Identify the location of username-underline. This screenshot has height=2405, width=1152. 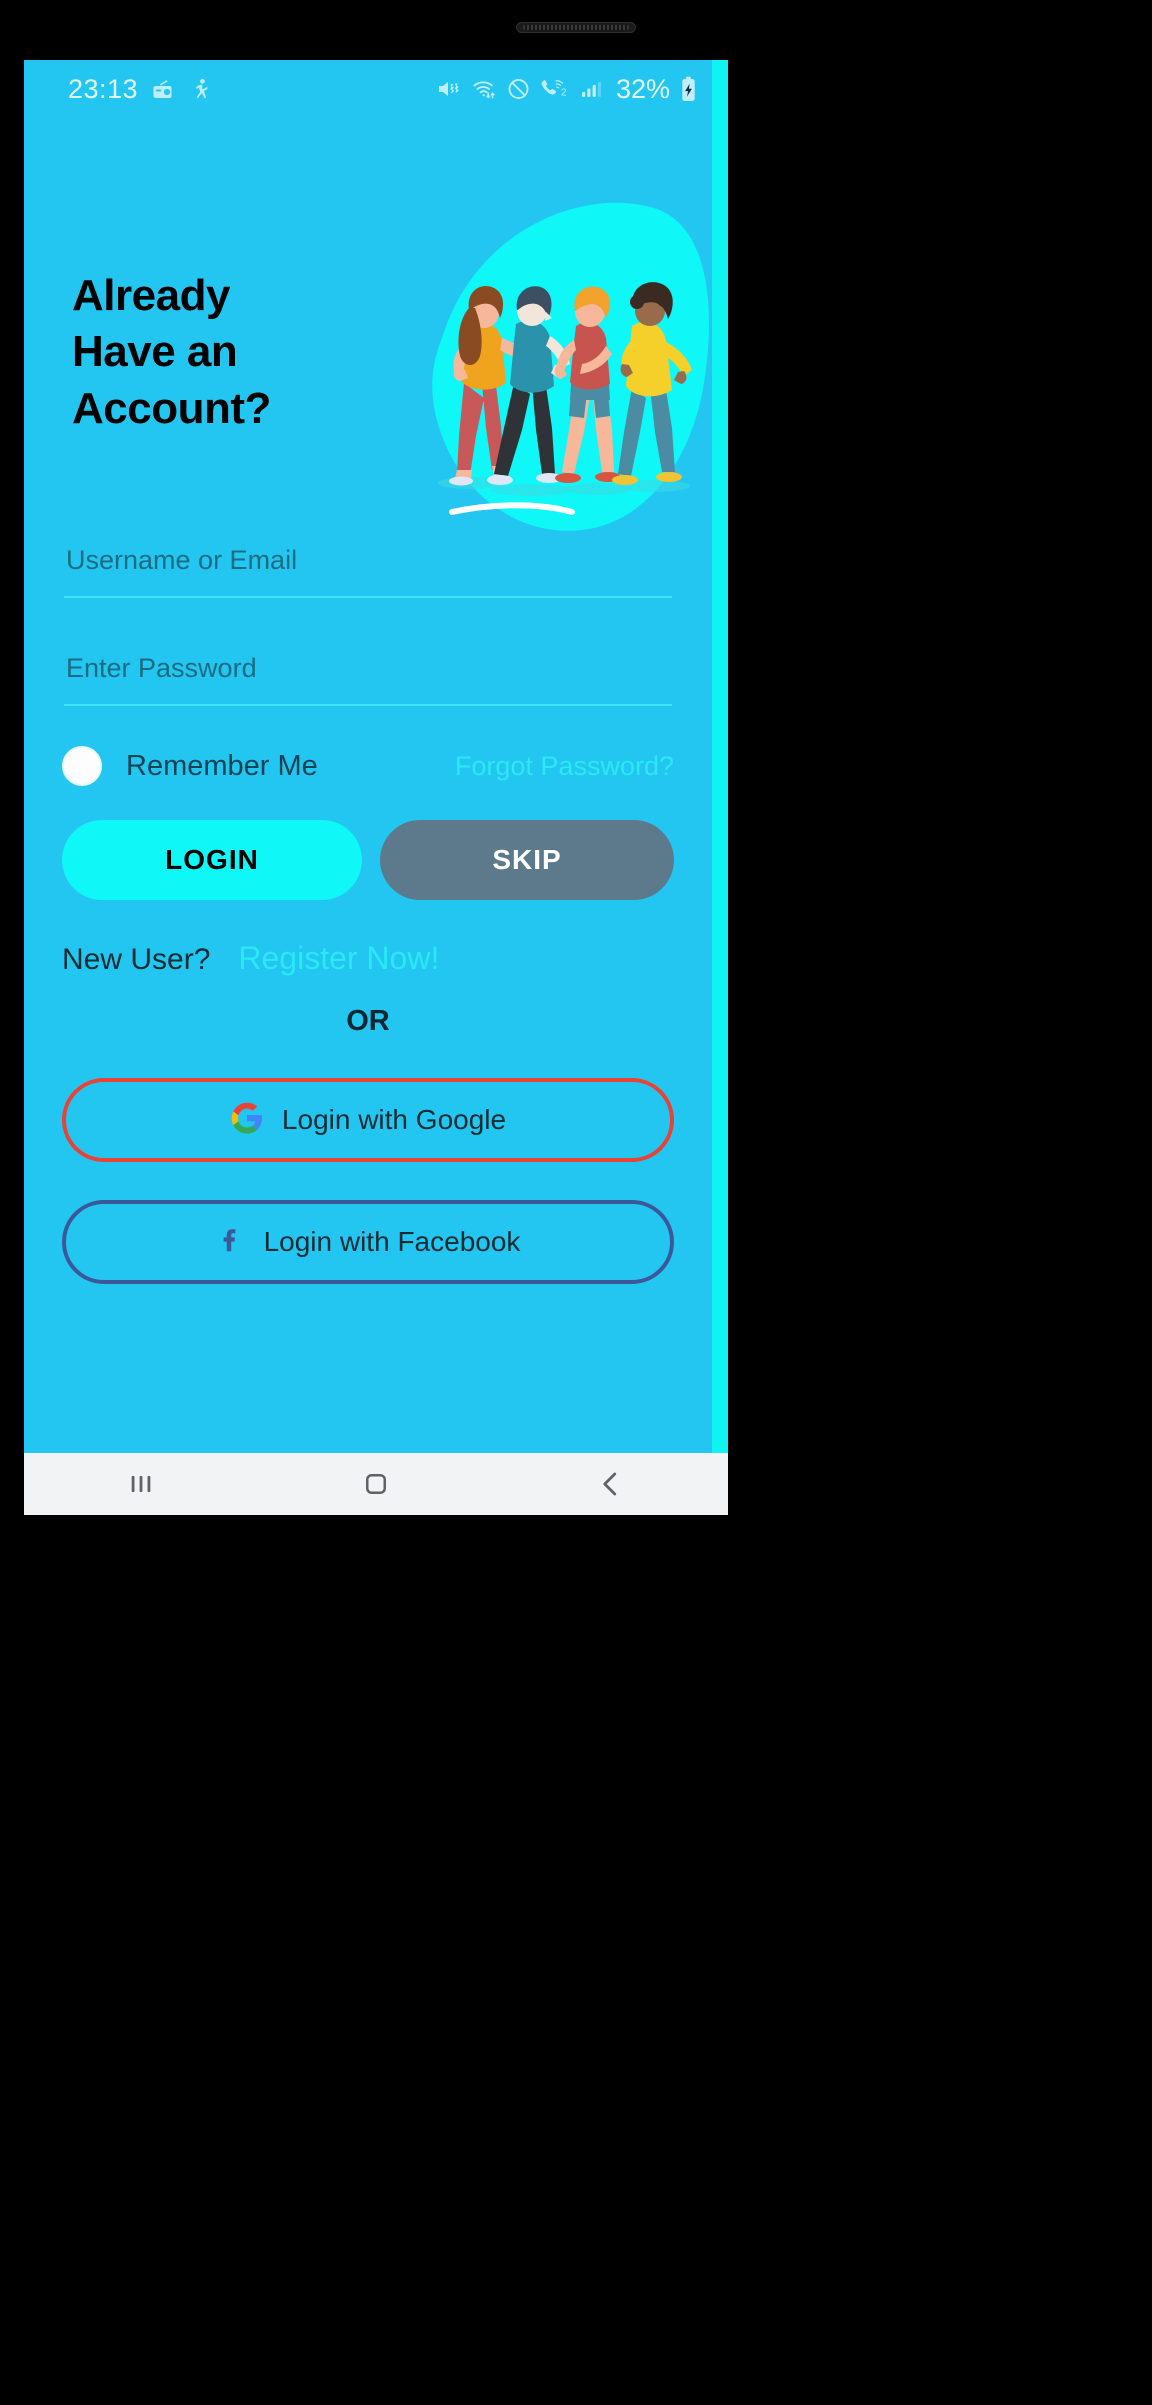
(368, 597).